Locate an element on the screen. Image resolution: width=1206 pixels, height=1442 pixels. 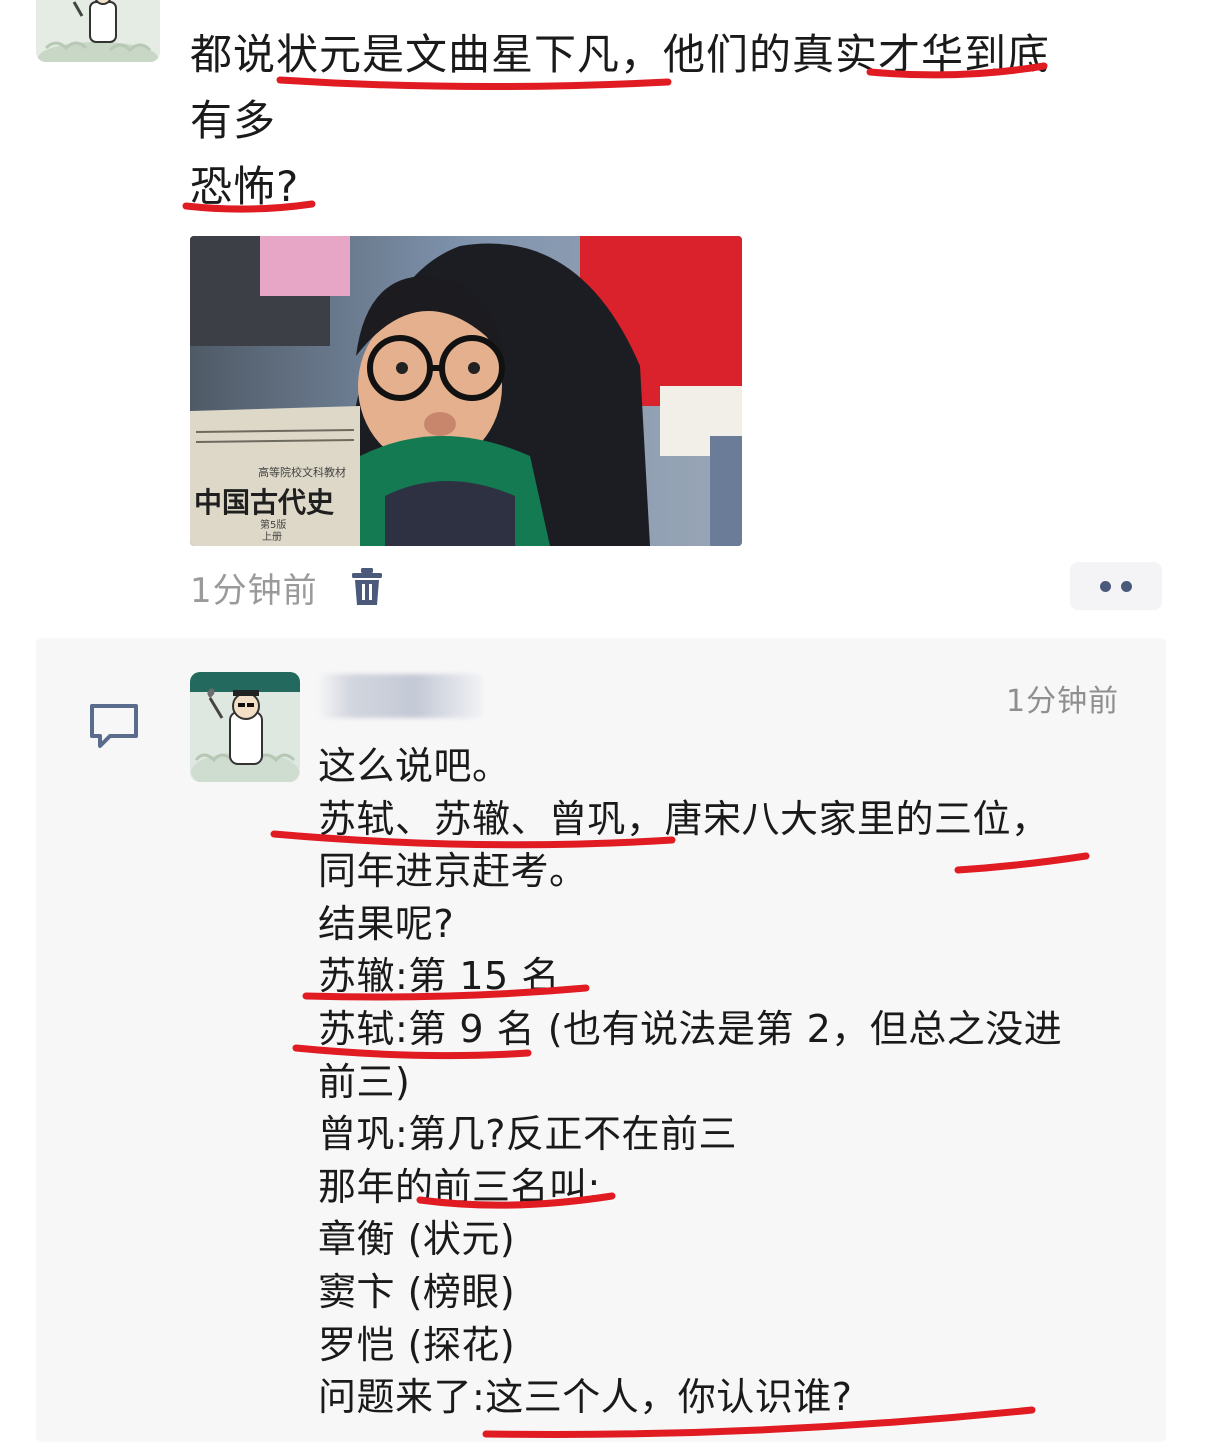
more-button is located at coordinates (1116, 586).